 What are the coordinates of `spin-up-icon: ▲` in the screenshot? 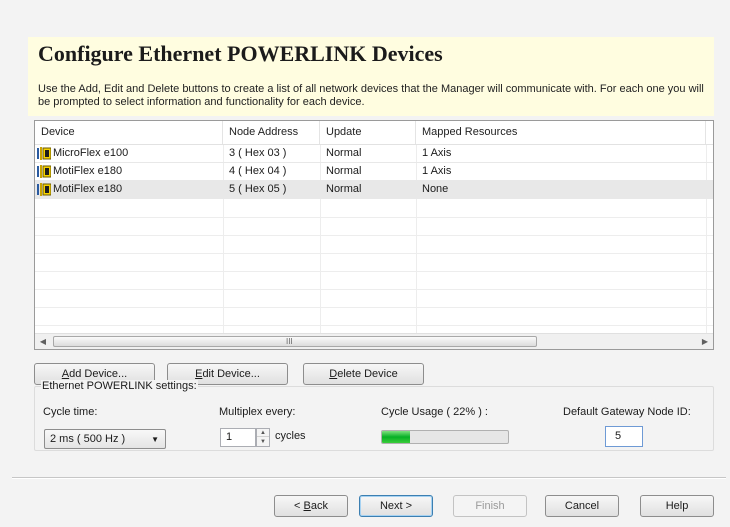 It's located at (263, 433).